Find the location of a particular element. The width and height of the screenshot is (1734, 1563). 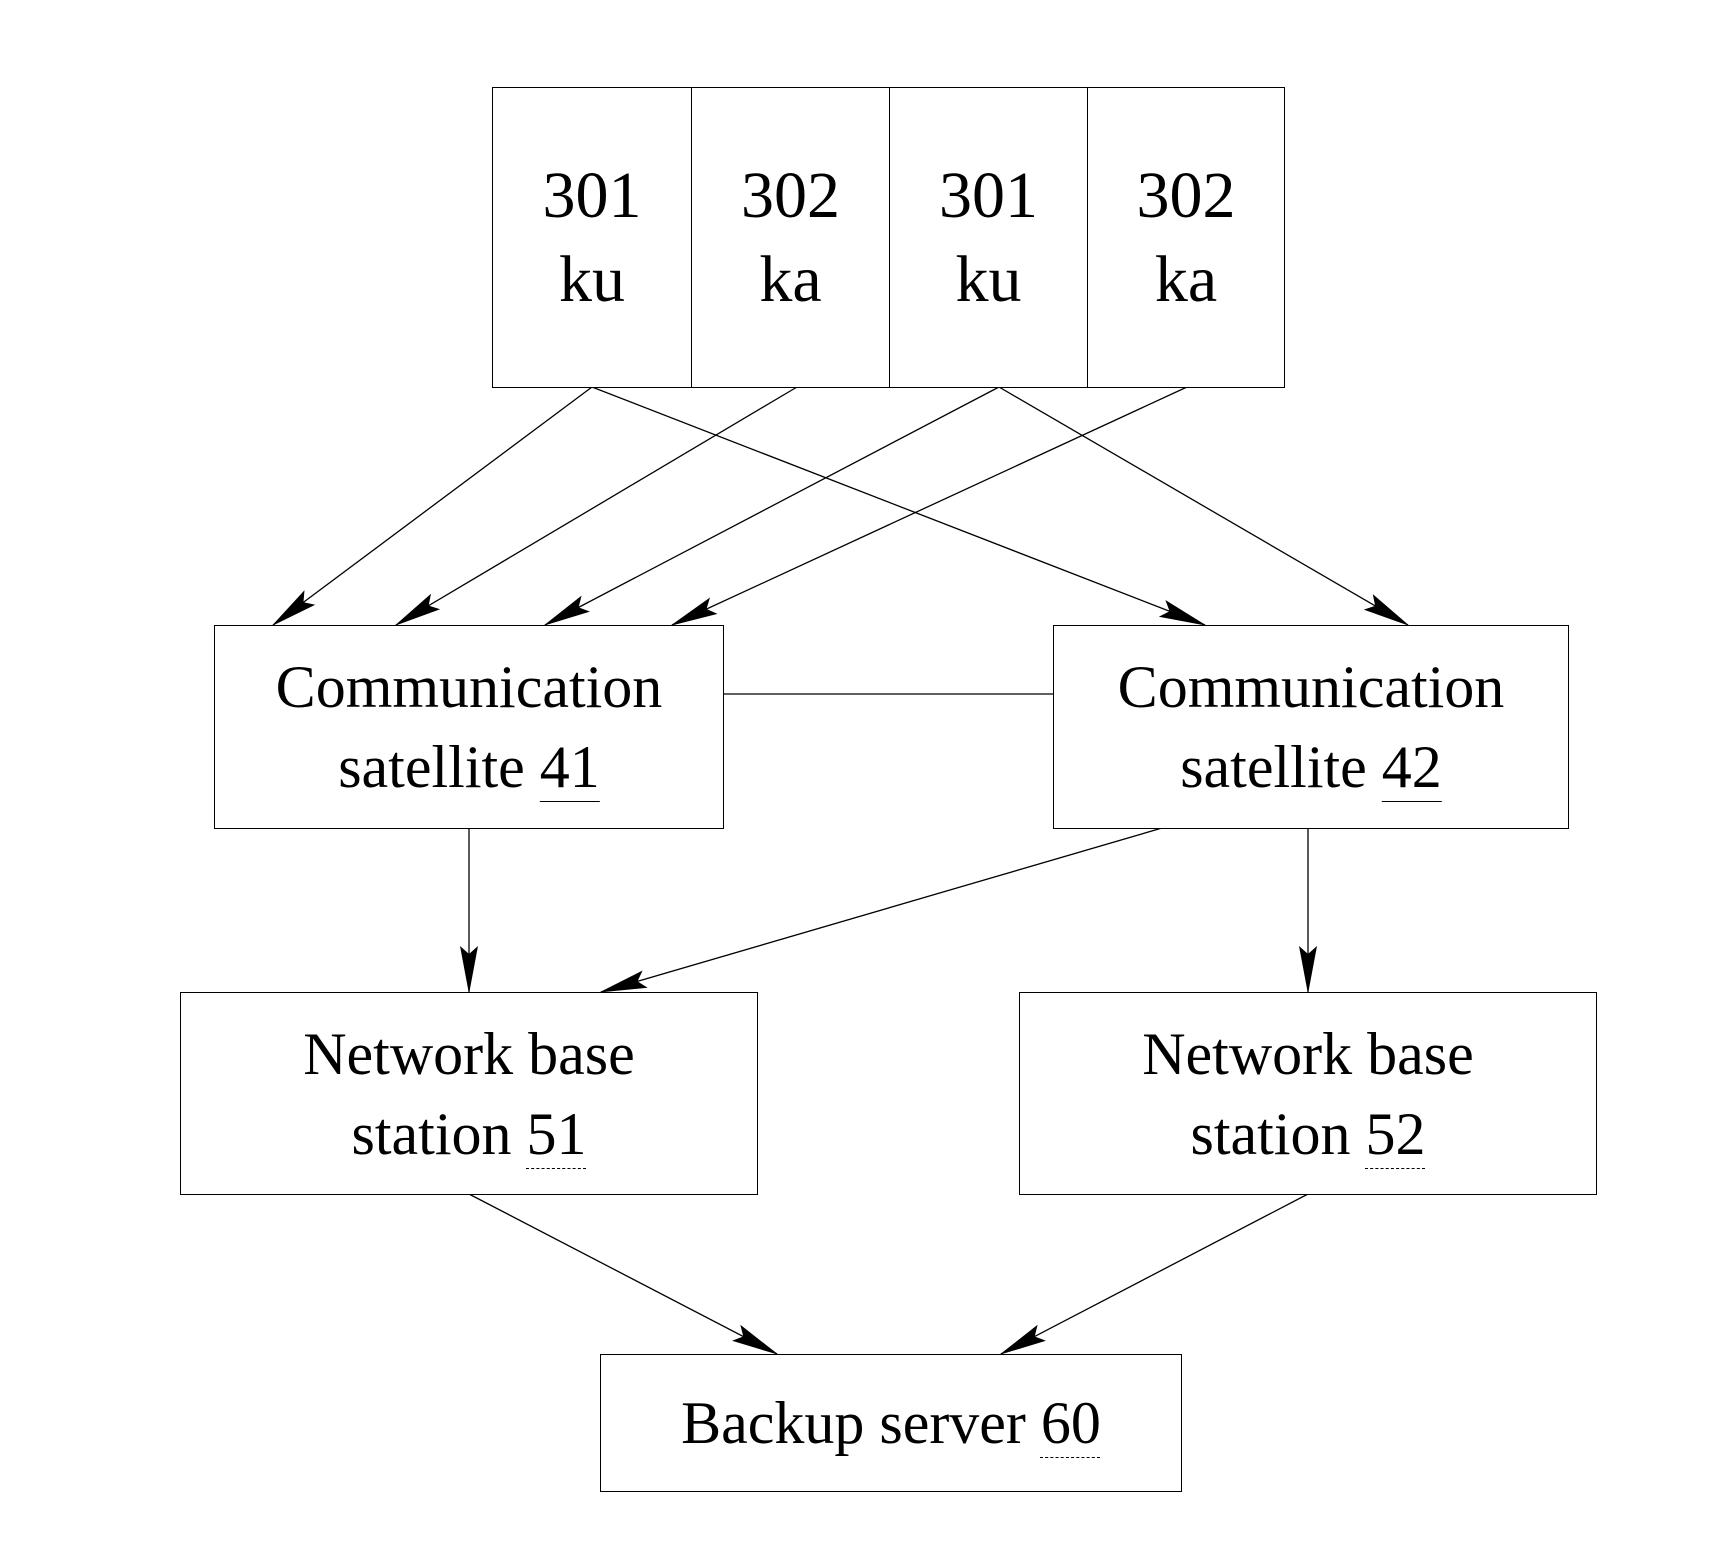

network-base-station-51: Network base station 51 is located at coordinates (469, 1093).